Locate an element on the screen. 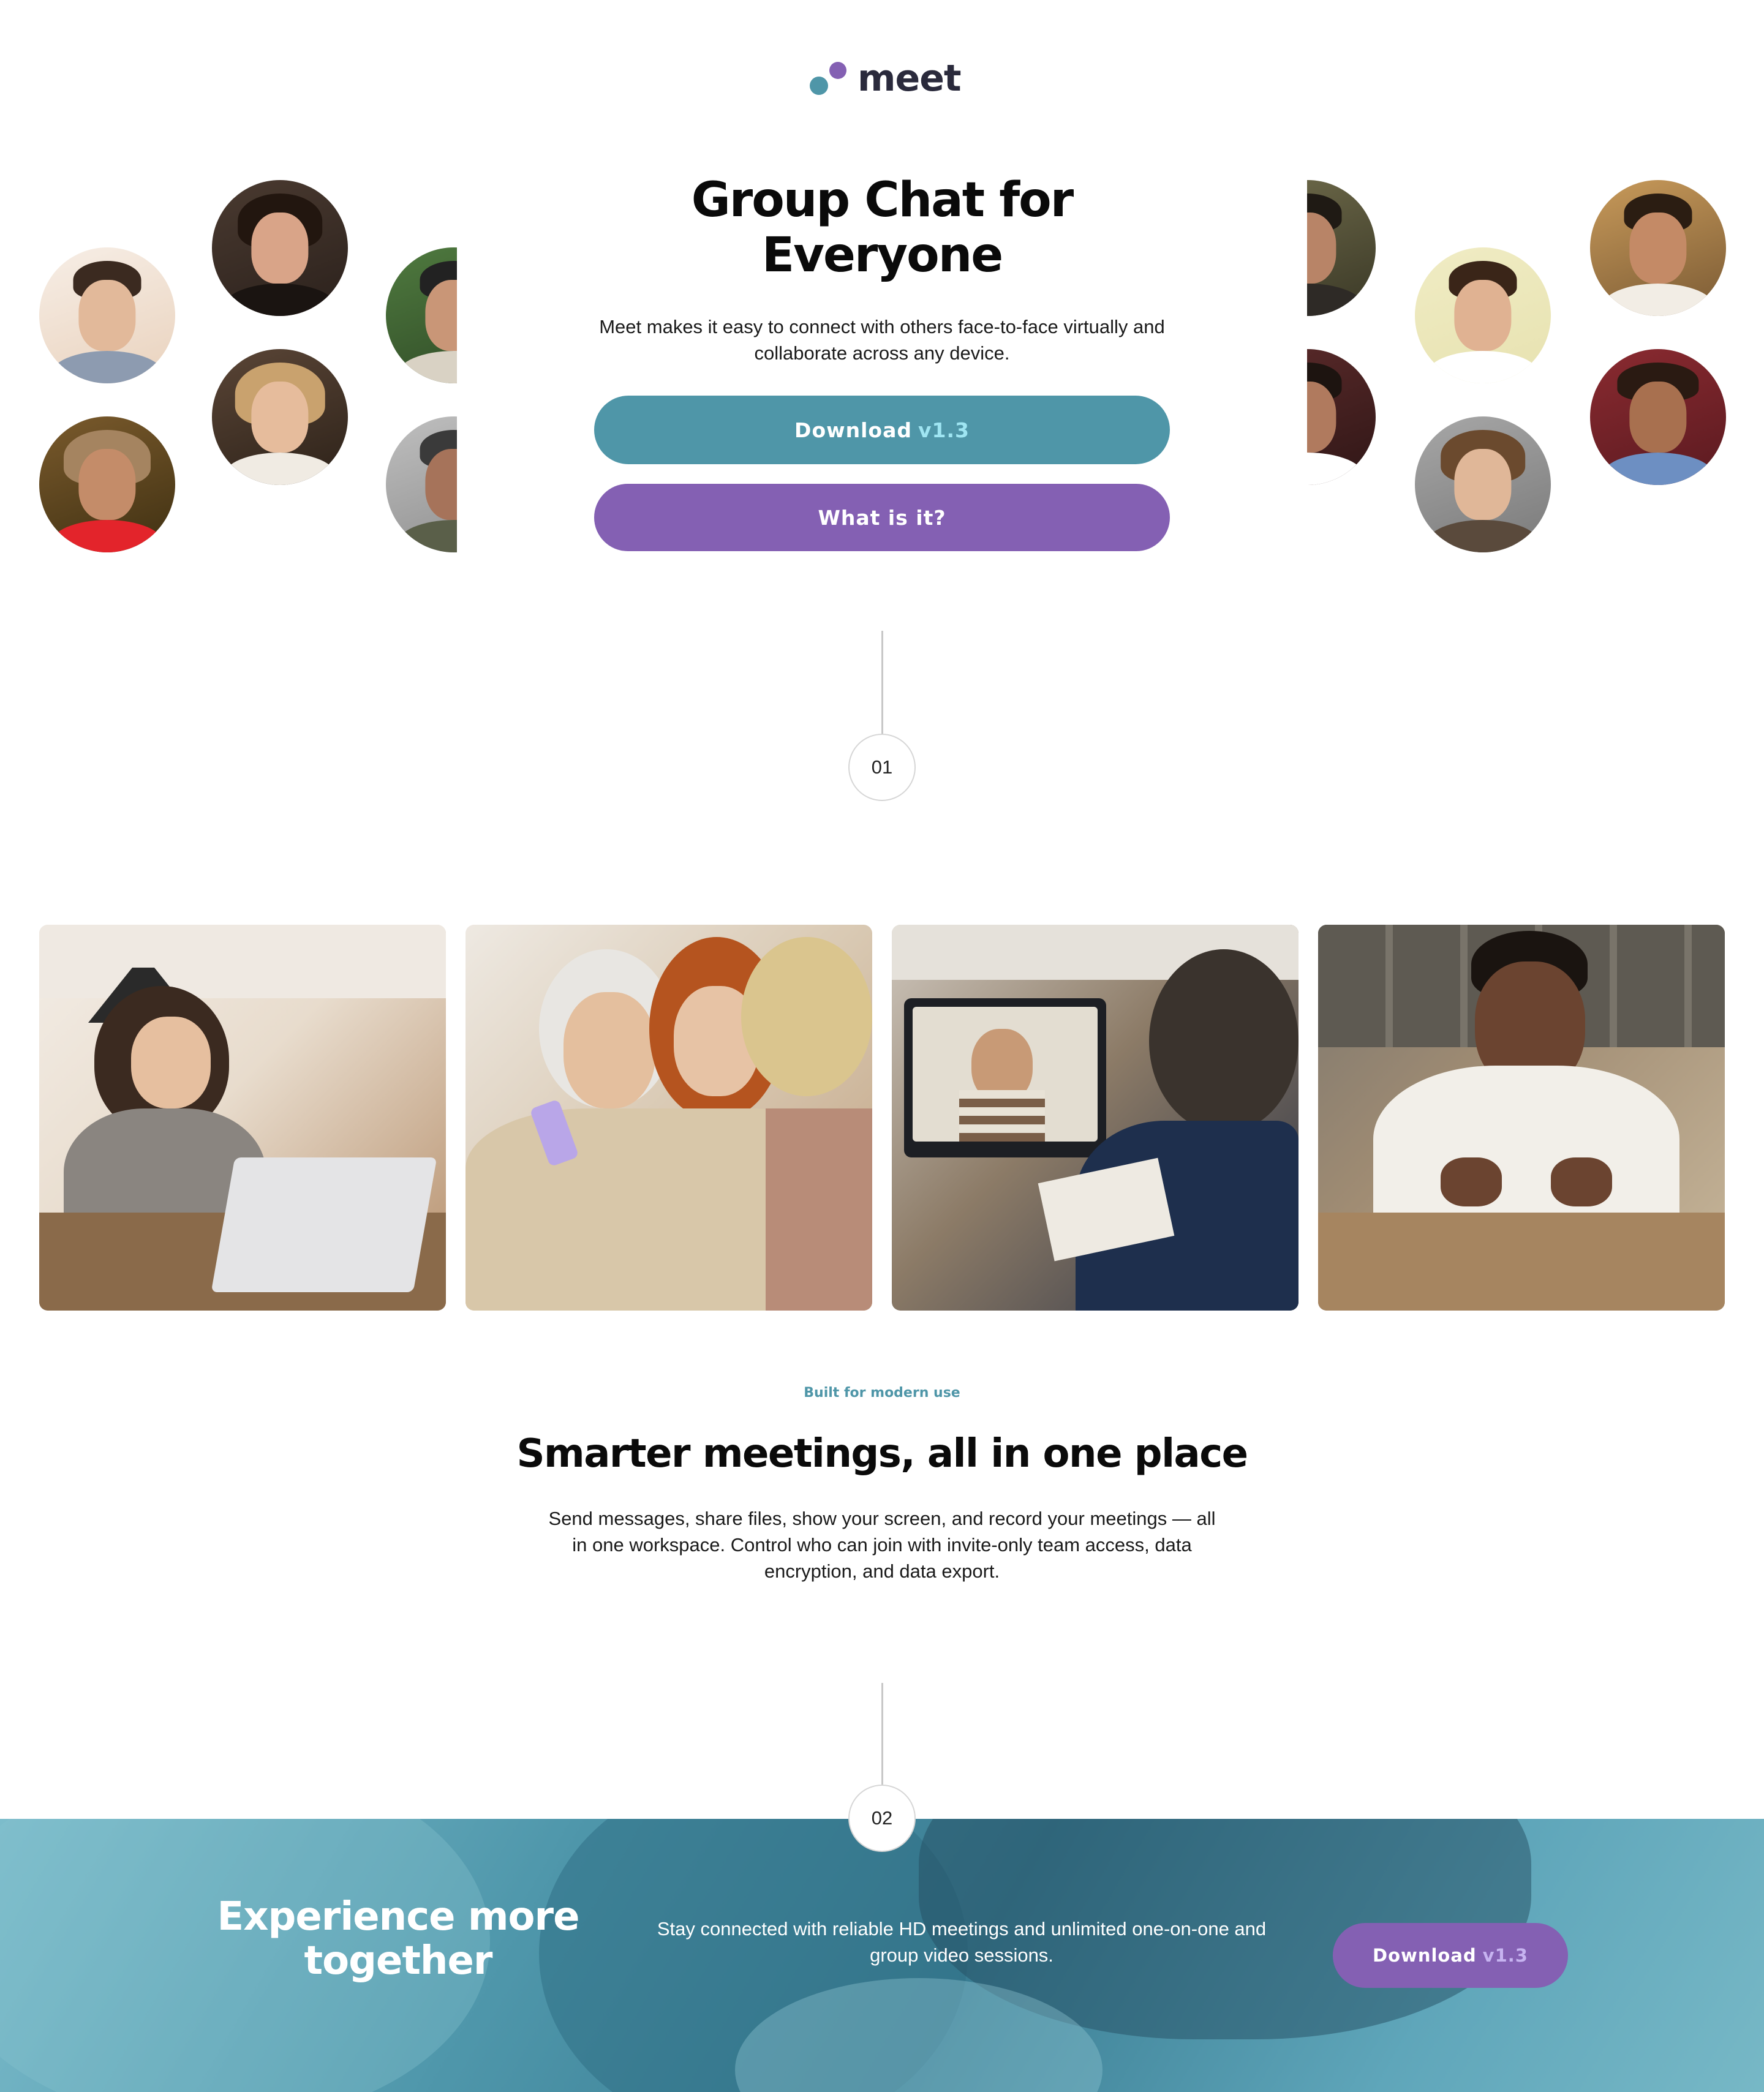  step-number: 02 is located at coordinates (882, 1818).